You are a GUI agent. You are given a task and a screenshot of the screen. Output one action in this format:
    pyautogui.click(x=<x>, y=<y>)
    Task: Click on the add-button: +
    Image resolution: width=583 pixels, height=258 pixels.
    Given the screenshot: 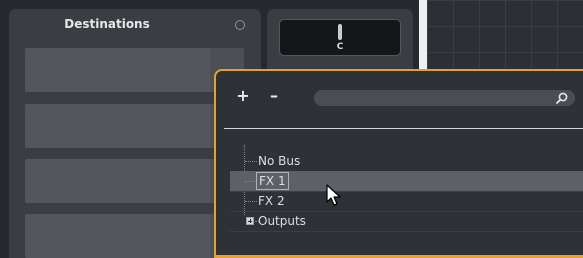 What is the action you would take?
    pyautogui.click(x=243, y=96)
    